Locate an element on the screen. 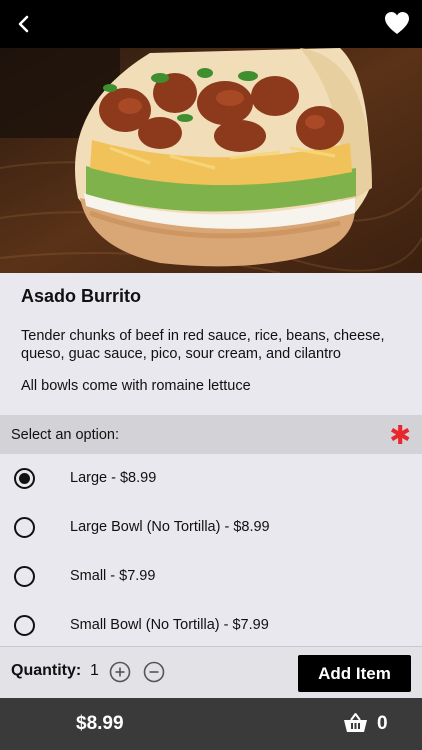 The image size is (422, 750). option-small: Small - $7.99 is located at coordinates (211, 576).